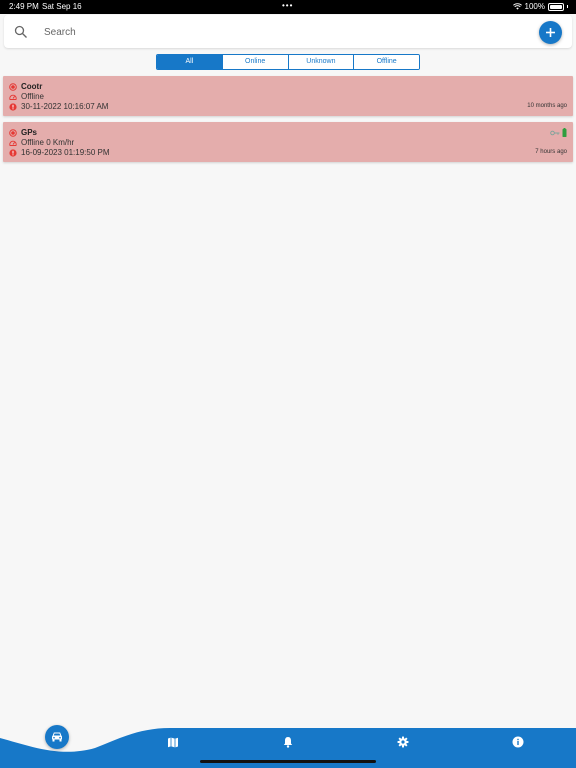 The width and height of the screenshot is (576, 768). I want to click on battery-icon, so click(556, 6).